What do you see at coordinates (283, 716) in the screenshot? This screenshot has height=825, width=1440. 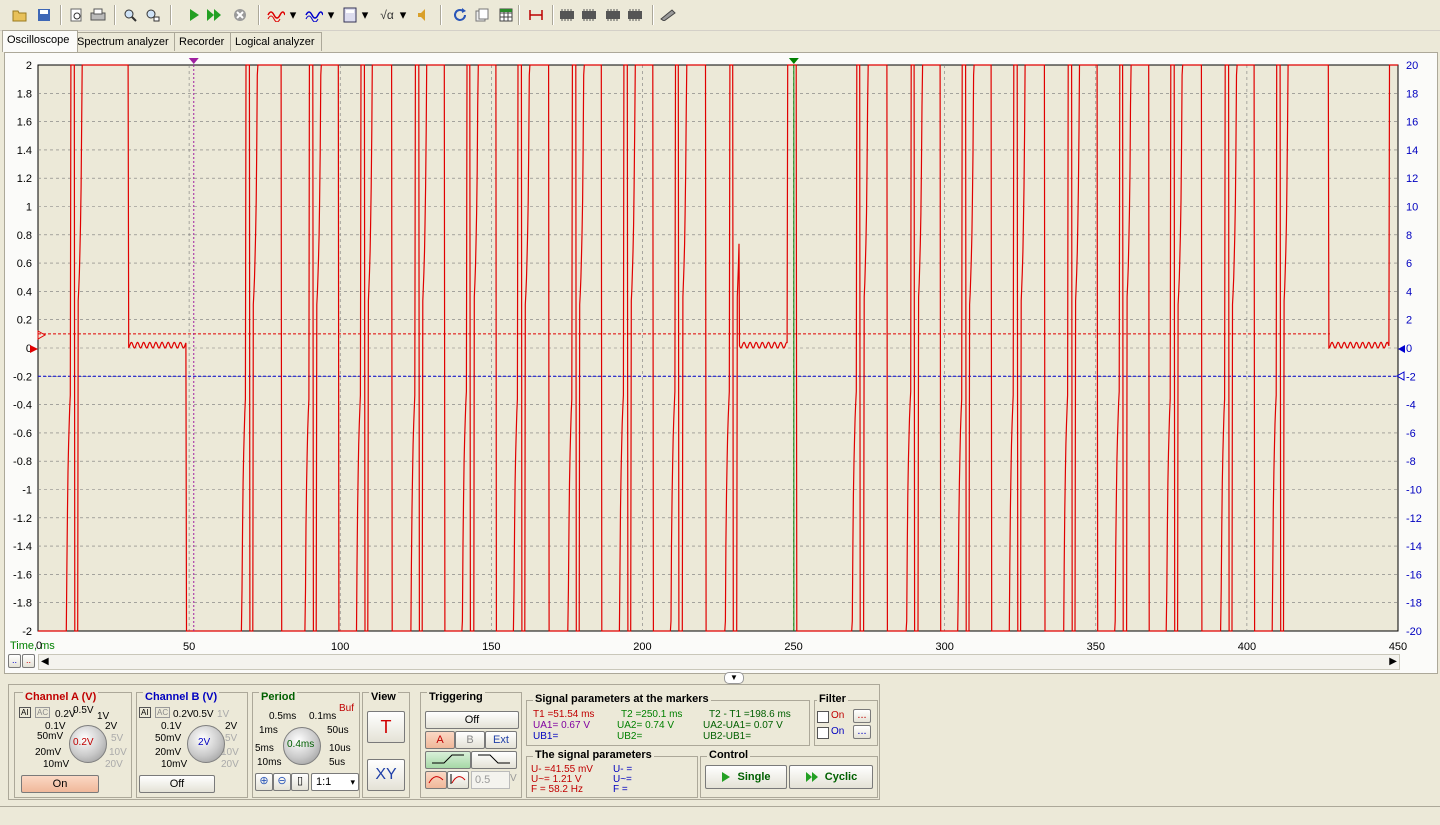 I see `range-label: 0.5ms` at bounding box center [283, 716].